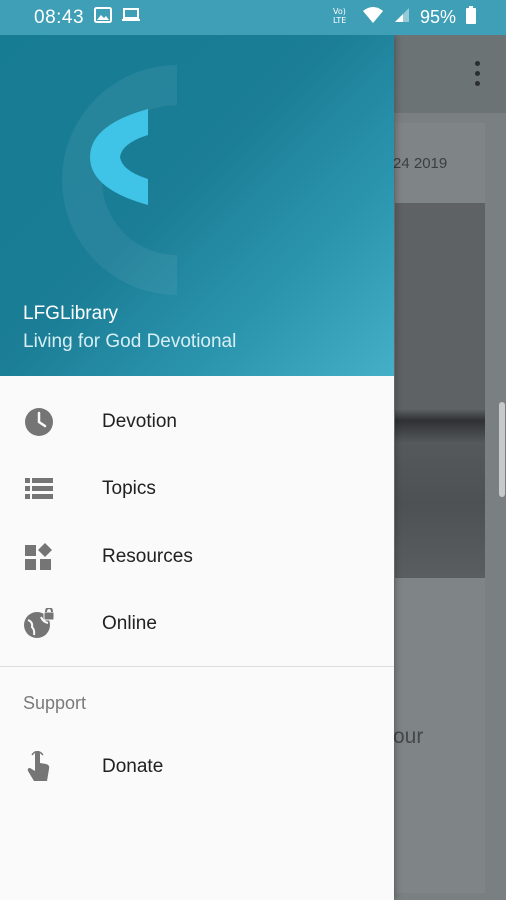  I want to click on widgets-icon, so click(39, 557).